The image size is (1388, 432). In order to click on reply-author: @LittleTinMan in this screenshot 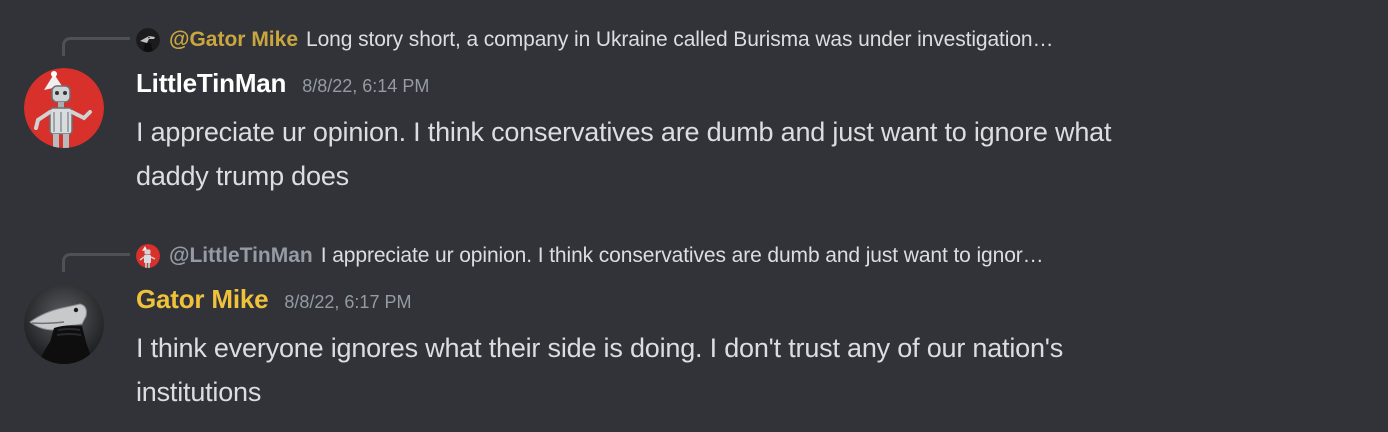, I will do `click(241, 256)`.